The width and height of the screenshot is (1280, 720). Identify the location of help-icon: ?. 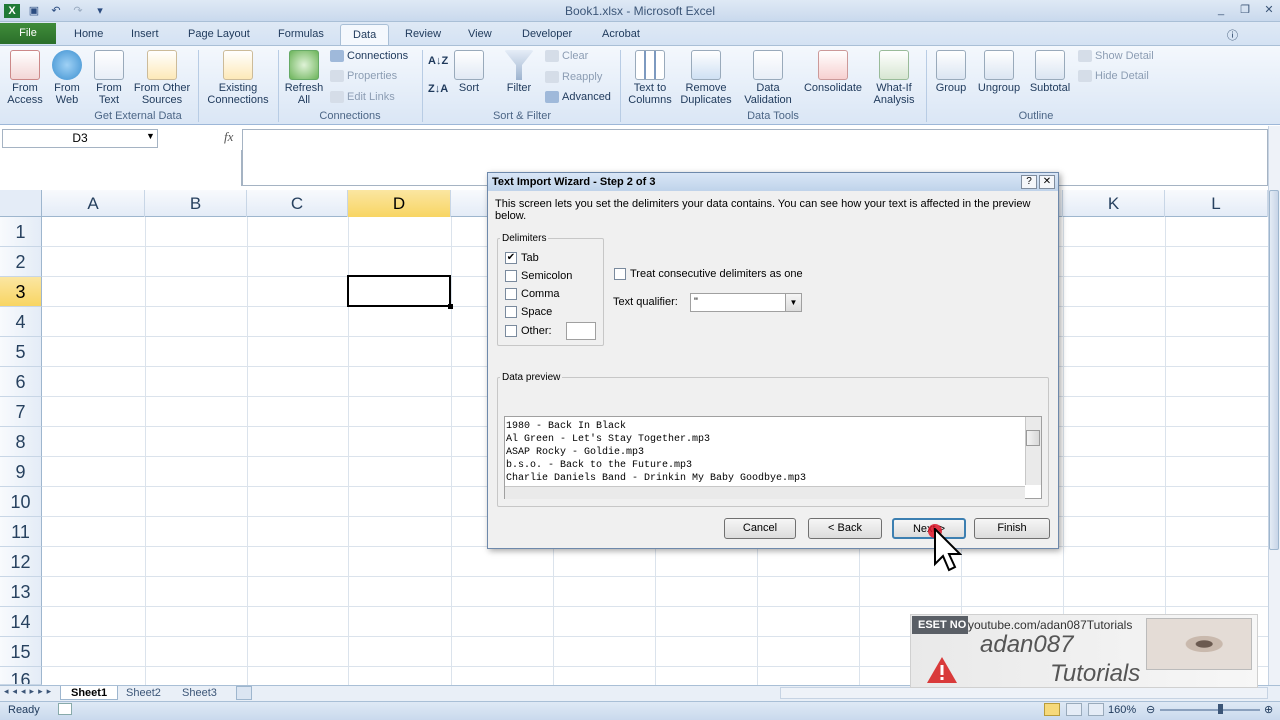
(1029, 182).